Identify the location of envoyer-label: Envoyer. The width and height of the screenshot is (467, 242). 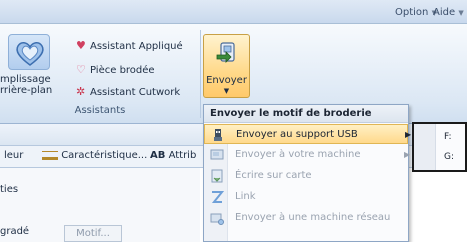
(226, 80).